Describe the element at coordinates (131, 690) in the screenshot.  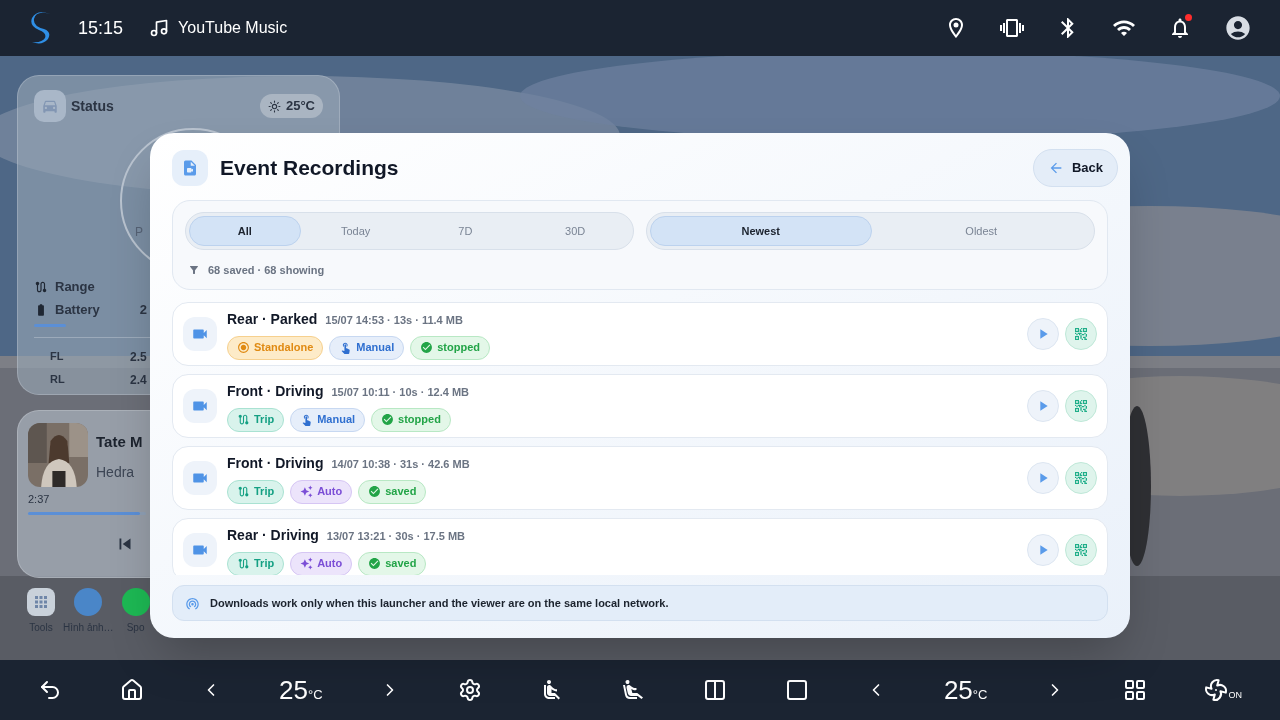
I see `home-icon` at that location.